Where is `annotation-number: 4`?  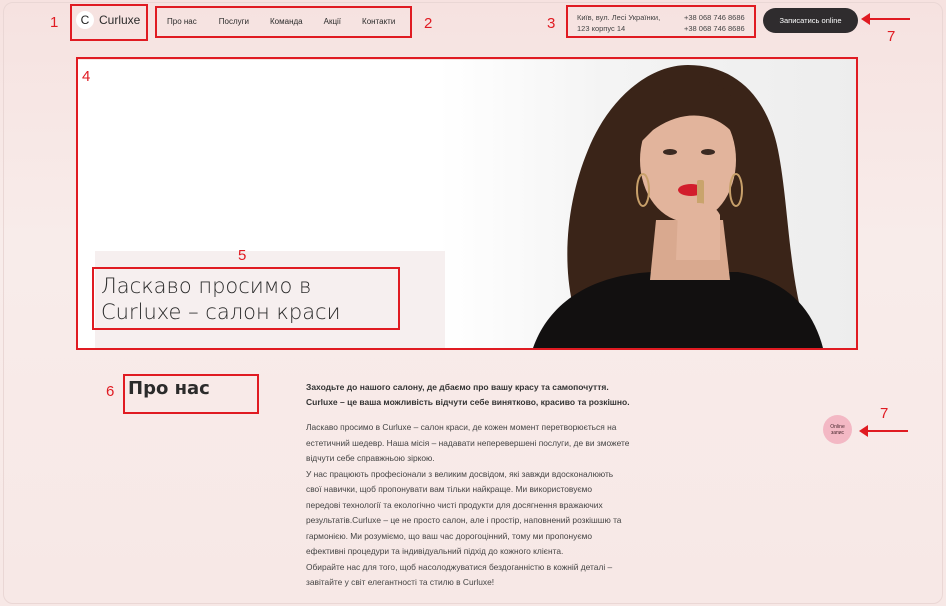
annotation-number: 4 is located at coordinates (86, 76).